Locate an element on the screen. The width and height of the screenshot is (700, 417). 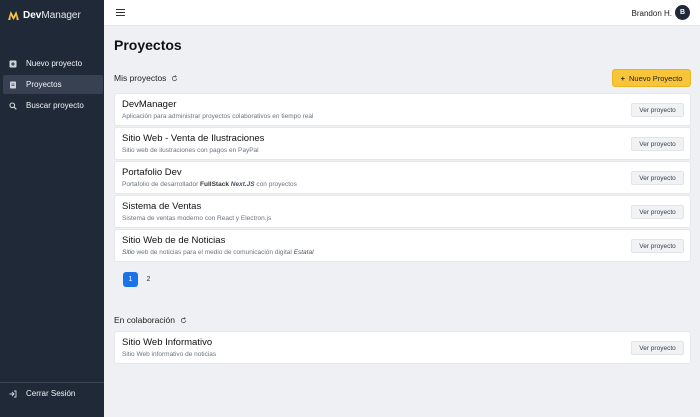
project-description: Sitio Web informativo de noticias is located at coordinates (169, 354).